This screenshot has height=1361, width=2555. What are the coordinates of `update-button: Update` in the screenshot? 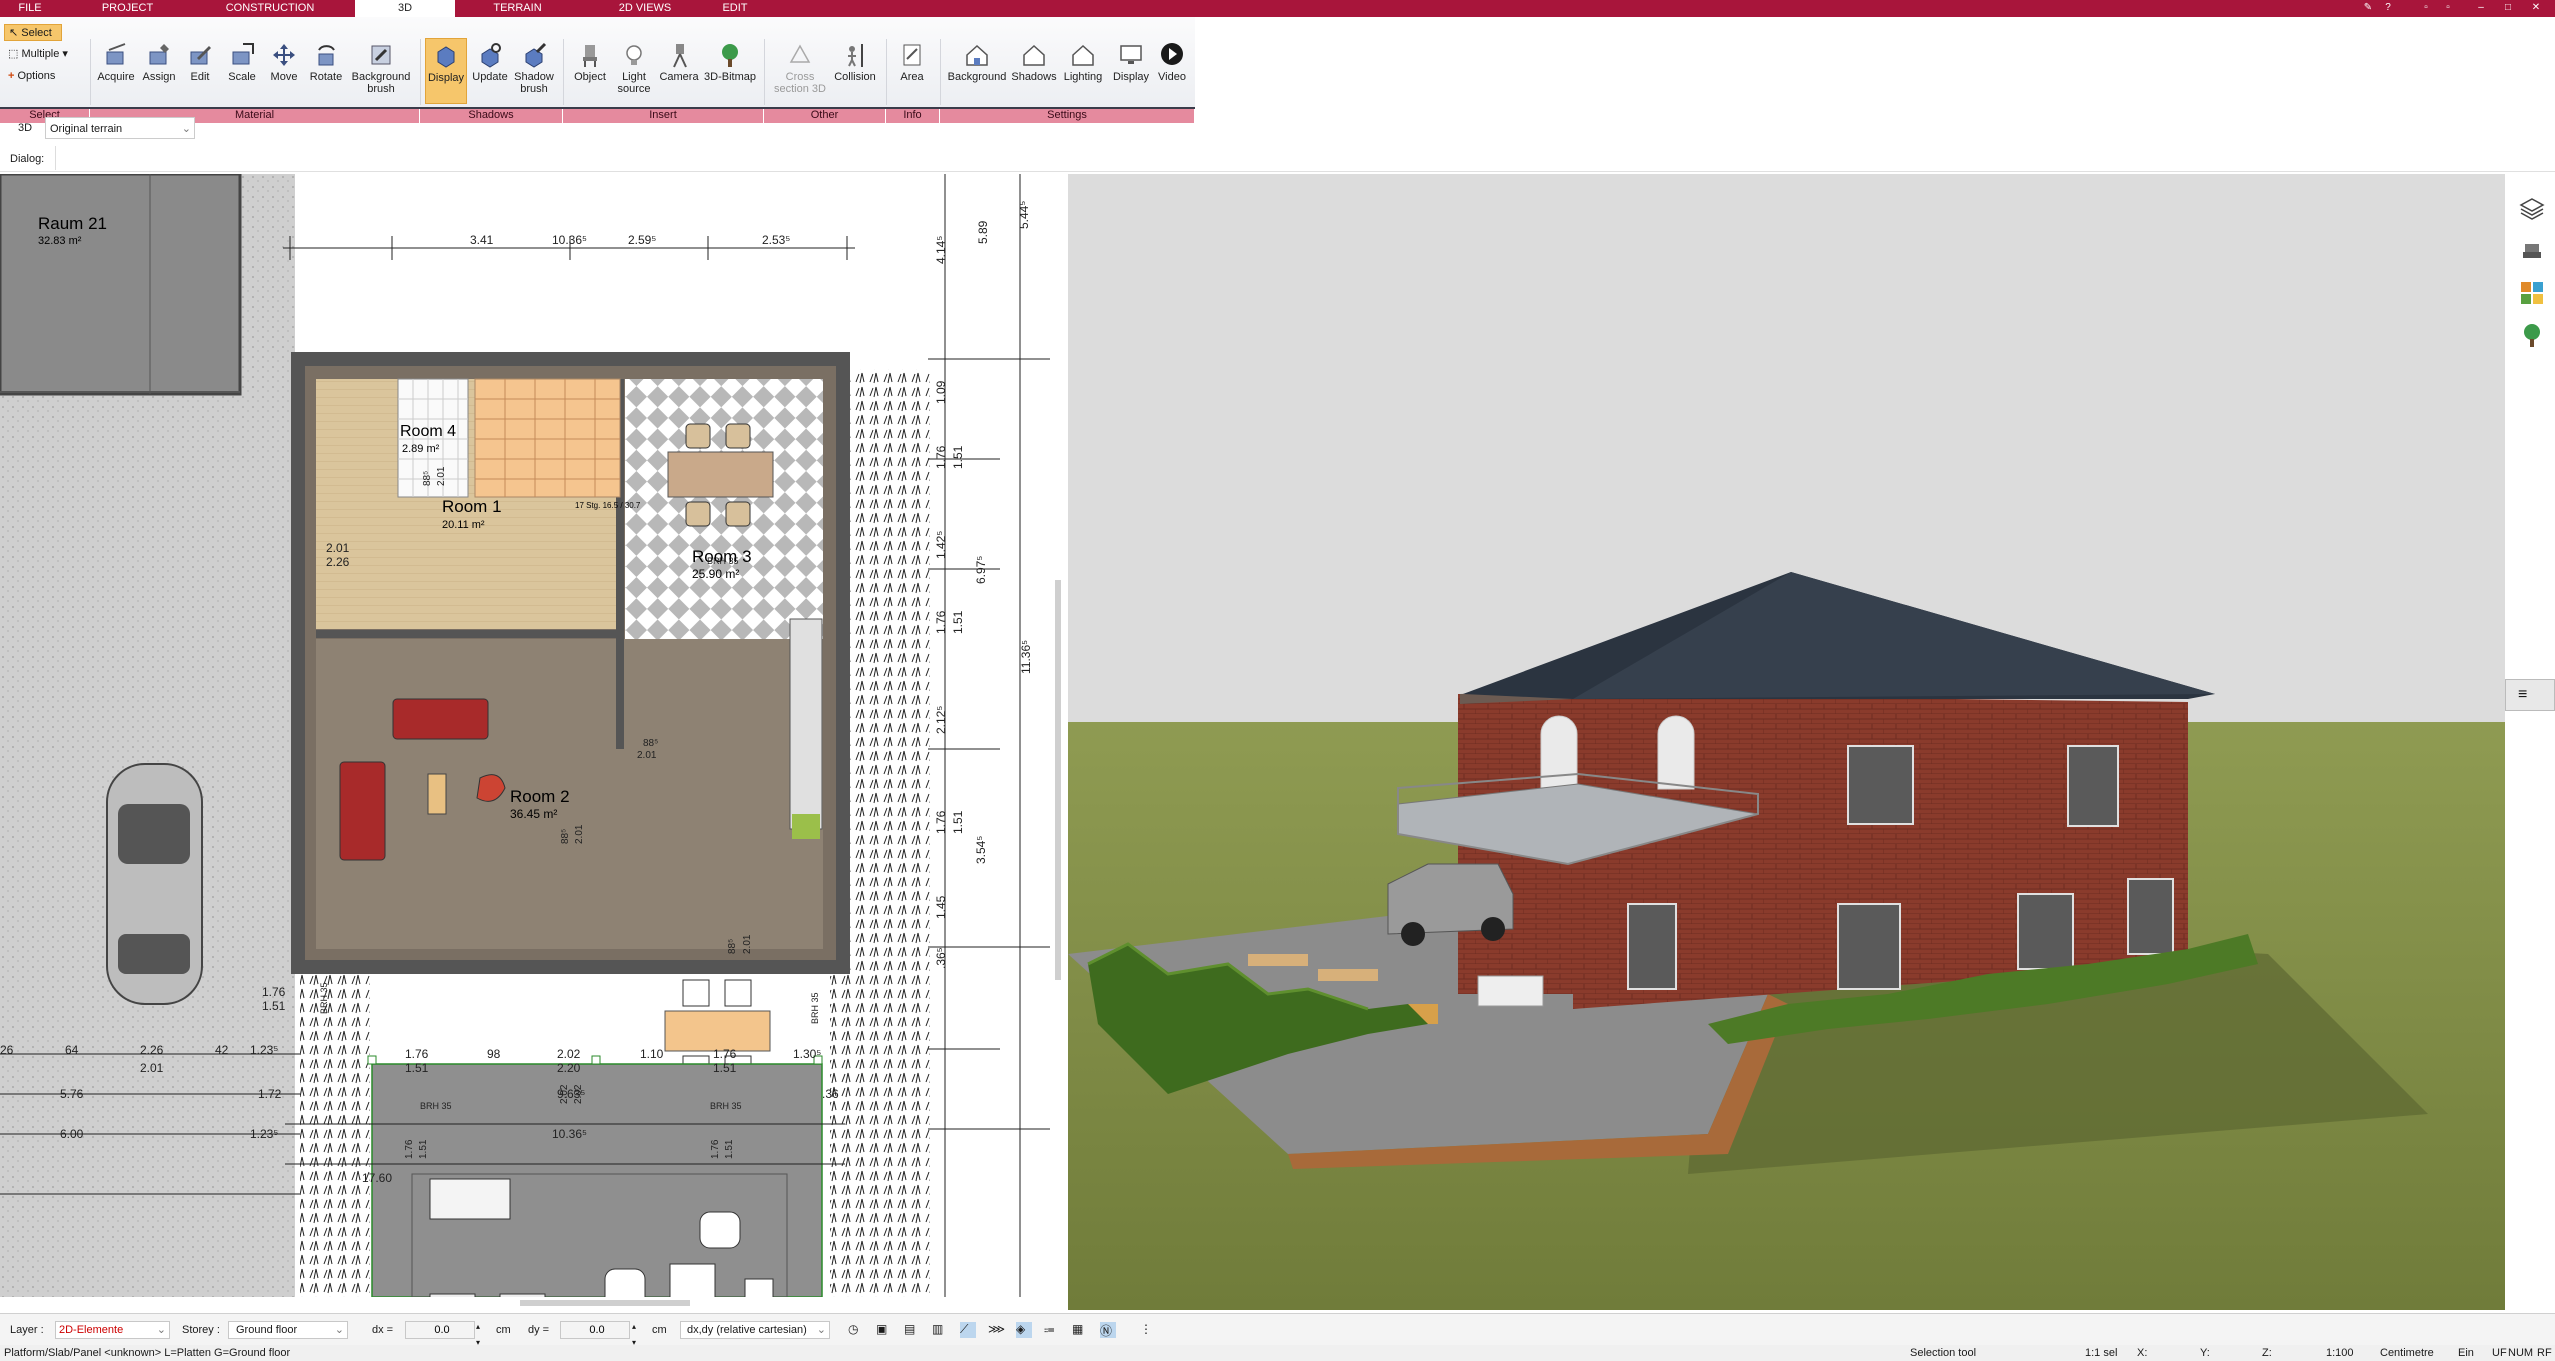 It's located at (490, 60).